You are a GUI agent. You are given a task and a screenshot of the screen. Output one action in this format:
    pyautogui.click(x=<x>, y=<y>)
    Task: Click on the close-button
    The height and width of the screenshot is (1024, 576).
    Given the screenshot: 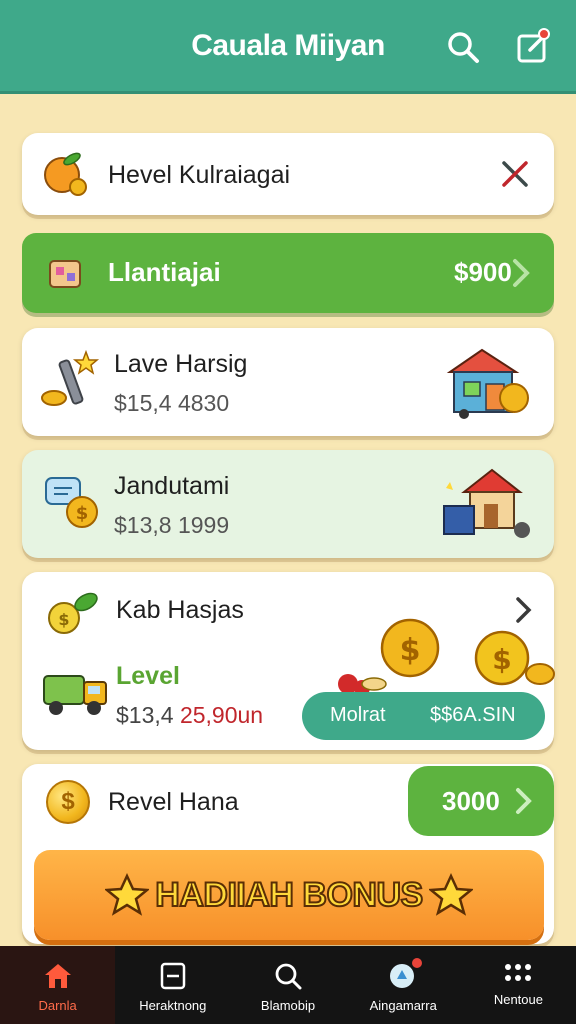 What is the action you would take?
    pyautogui.click(x=515, y=174)
    